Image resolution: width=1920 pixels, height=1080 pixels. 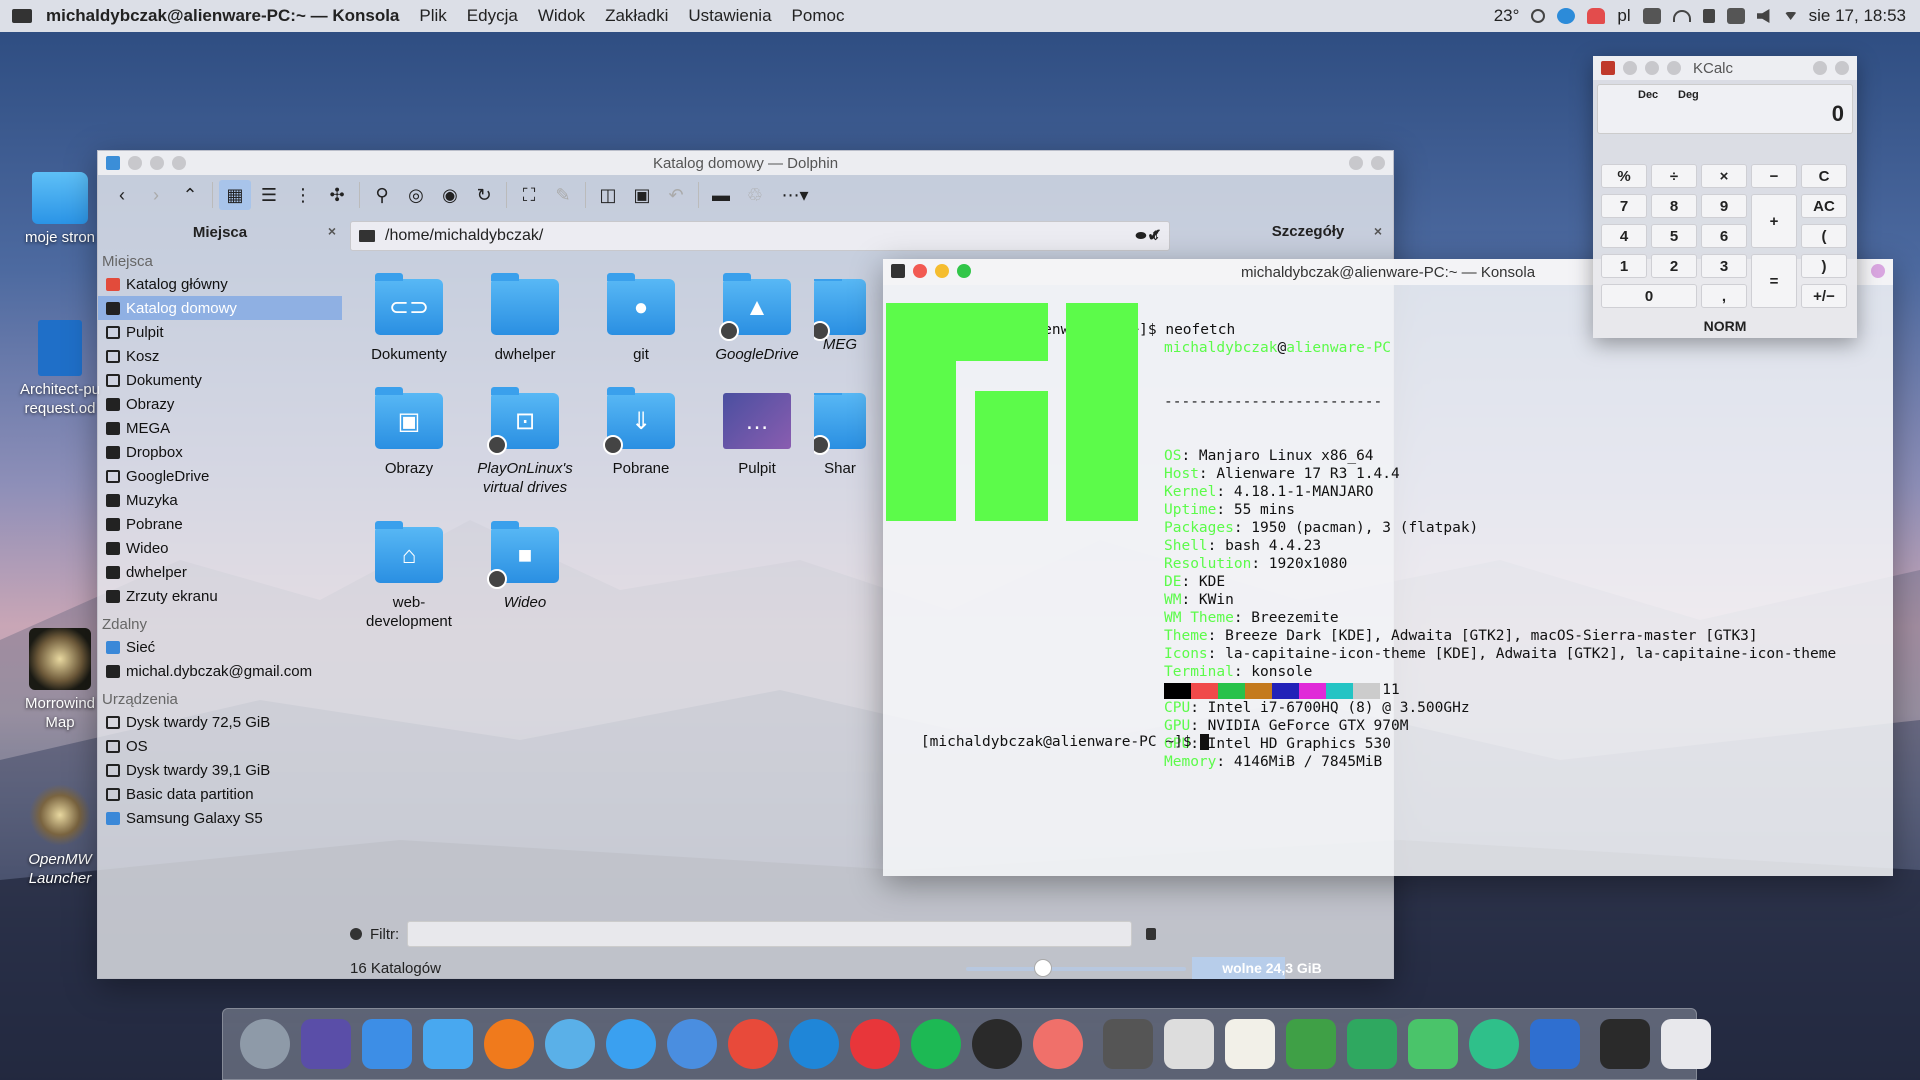 I want to click on filter-input, so click(x=770, y=934).